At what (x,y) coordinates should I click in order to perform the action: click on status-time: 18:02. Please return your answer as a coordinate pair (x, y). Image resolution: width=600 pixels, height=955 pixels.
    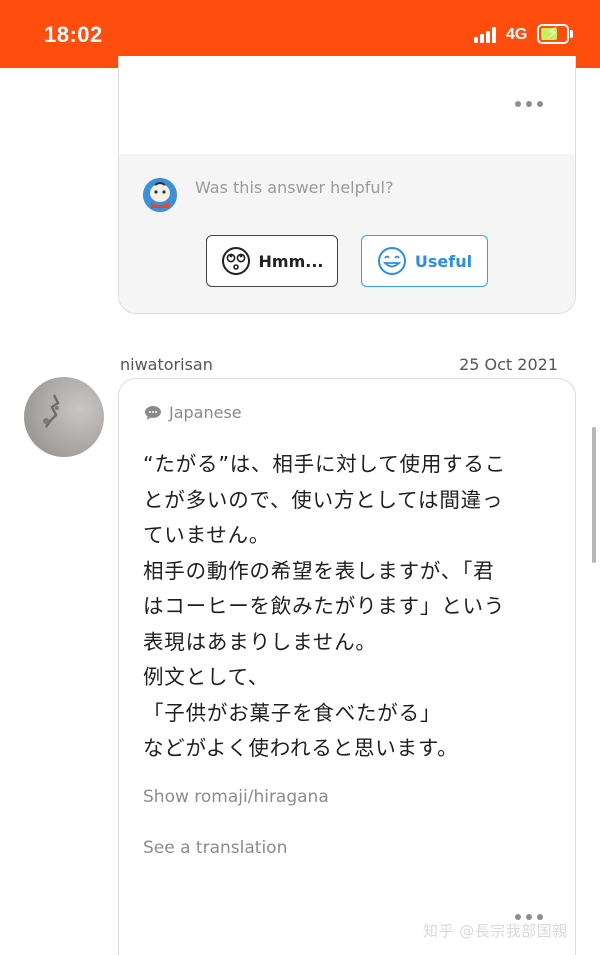
    Looking at the image, I should click on (73, 34).